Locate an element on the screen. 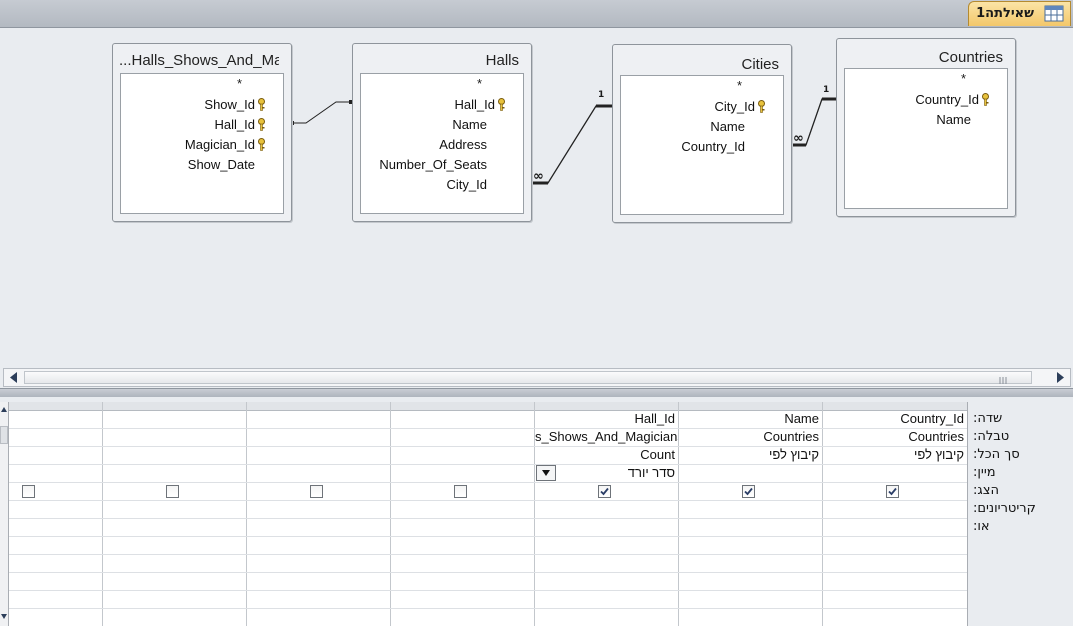  field-list: * City_Id Name Country_Id is located at coordinates (702, 145).